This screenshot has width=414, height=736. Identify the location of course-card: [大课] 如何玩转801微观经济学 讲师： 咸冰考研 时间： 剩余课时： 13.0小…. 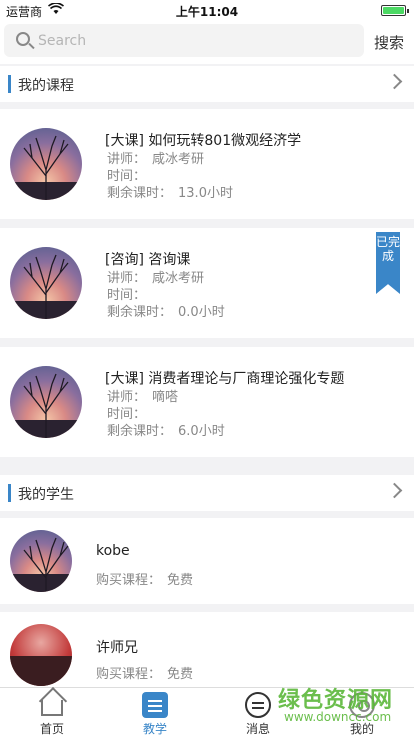
(207, 164).